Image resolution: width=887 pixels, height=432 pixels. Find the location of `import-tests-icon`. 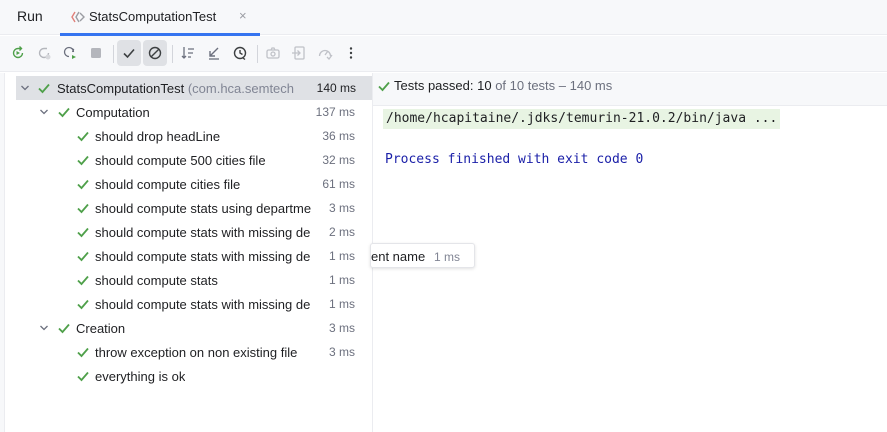

import-tests-icon is located at coordinates (298, 53).